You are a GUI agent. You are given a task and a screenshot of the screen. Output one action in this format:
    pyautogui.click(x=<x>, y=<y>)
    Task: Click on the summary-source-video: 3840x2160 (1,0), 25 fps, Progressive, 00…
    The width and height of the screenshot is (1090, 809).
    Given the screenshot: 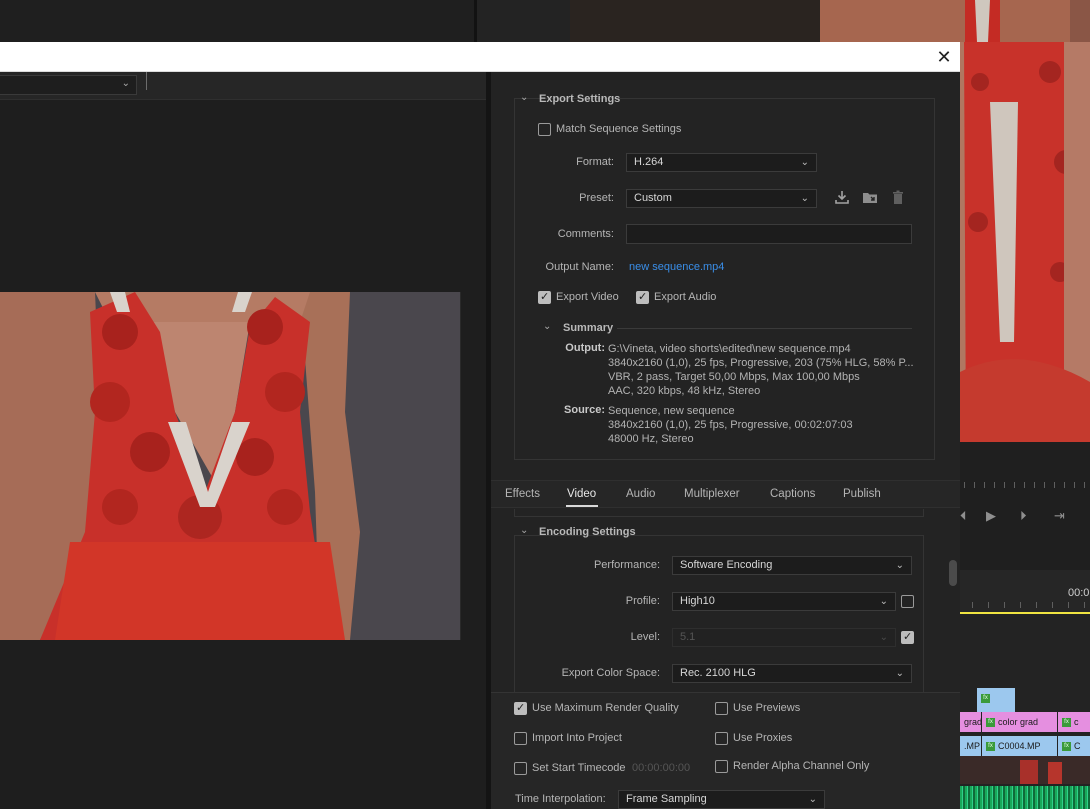 What is the action you would take?
    pyautogui.click(x=730, y=425)
    